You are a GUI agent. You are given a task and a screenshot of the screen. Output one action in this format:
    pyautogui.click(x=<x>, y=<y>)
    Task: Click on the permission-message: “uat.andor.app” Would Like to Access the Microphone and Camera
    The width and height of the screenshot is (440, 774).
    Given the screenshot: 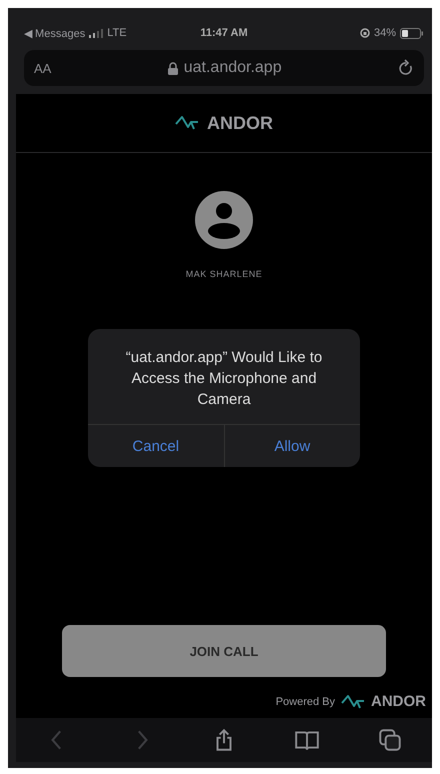 What is the action you would take?
    pyautogui.click(x=224, y=377)
    